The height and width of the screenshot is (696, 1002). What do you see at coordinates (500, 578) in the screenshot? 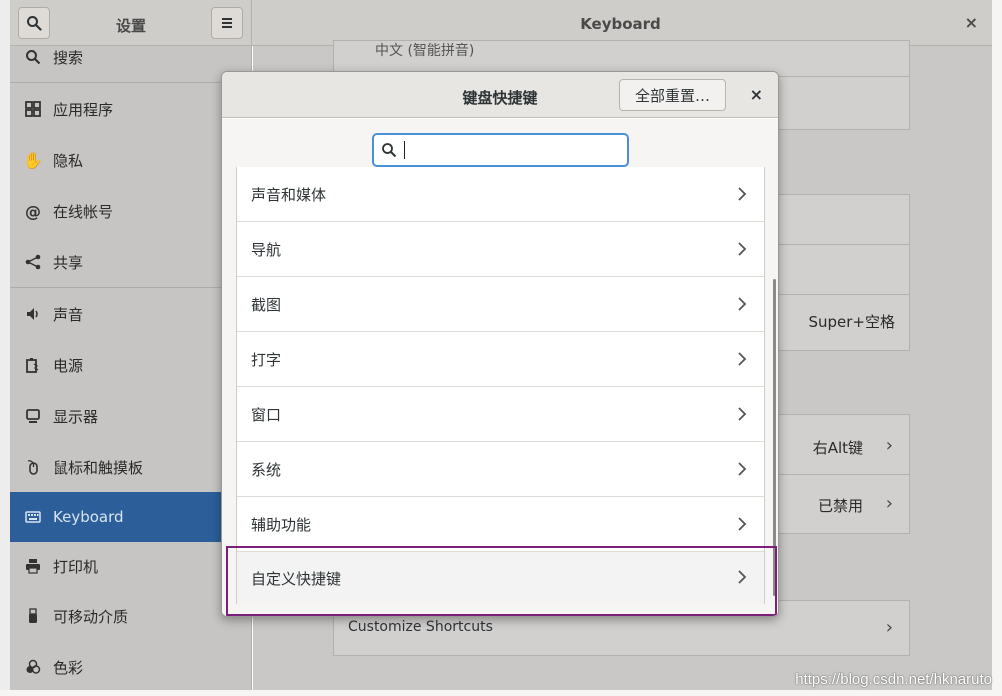
I see `list-item-custom-shortcuts: 自定义快捷键` at bounding box center [500, 578].